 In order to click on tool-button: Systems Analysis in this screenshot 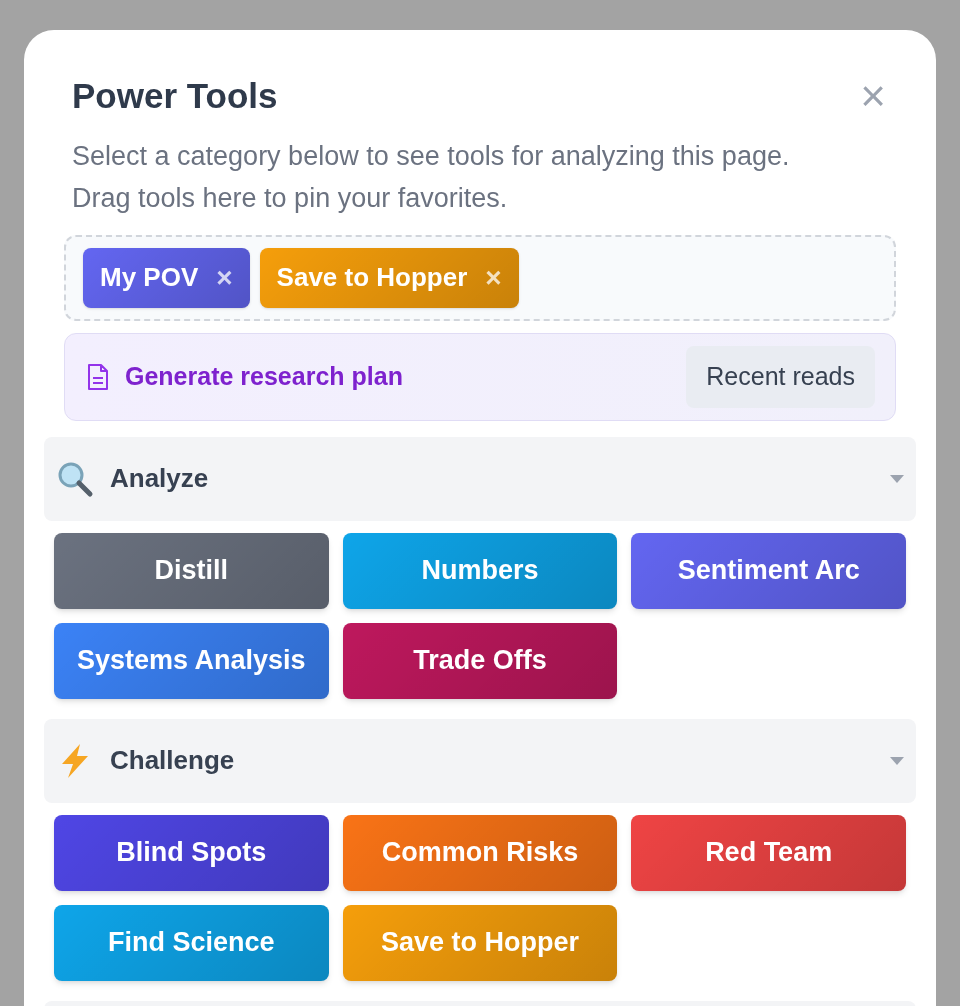, I will do `click(191, 660)`.